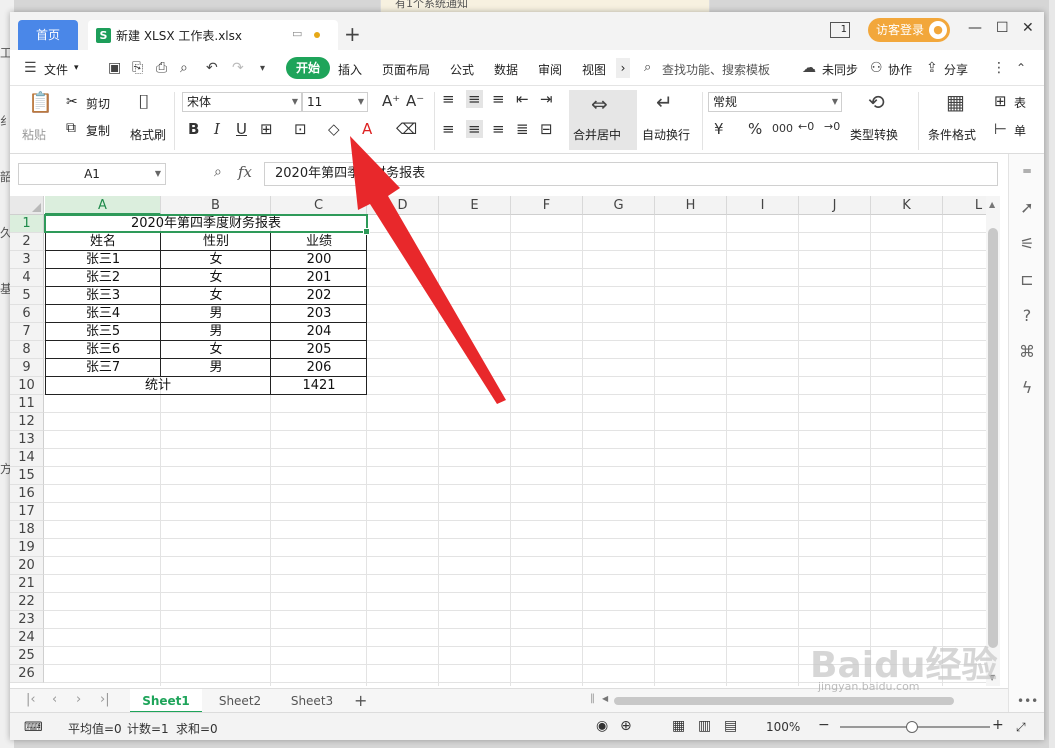 The image size is (1055, 748). Describe the element at coordinates (148, 134) in the screenshot. I see `format-painter-button: 格式刷` at that location.